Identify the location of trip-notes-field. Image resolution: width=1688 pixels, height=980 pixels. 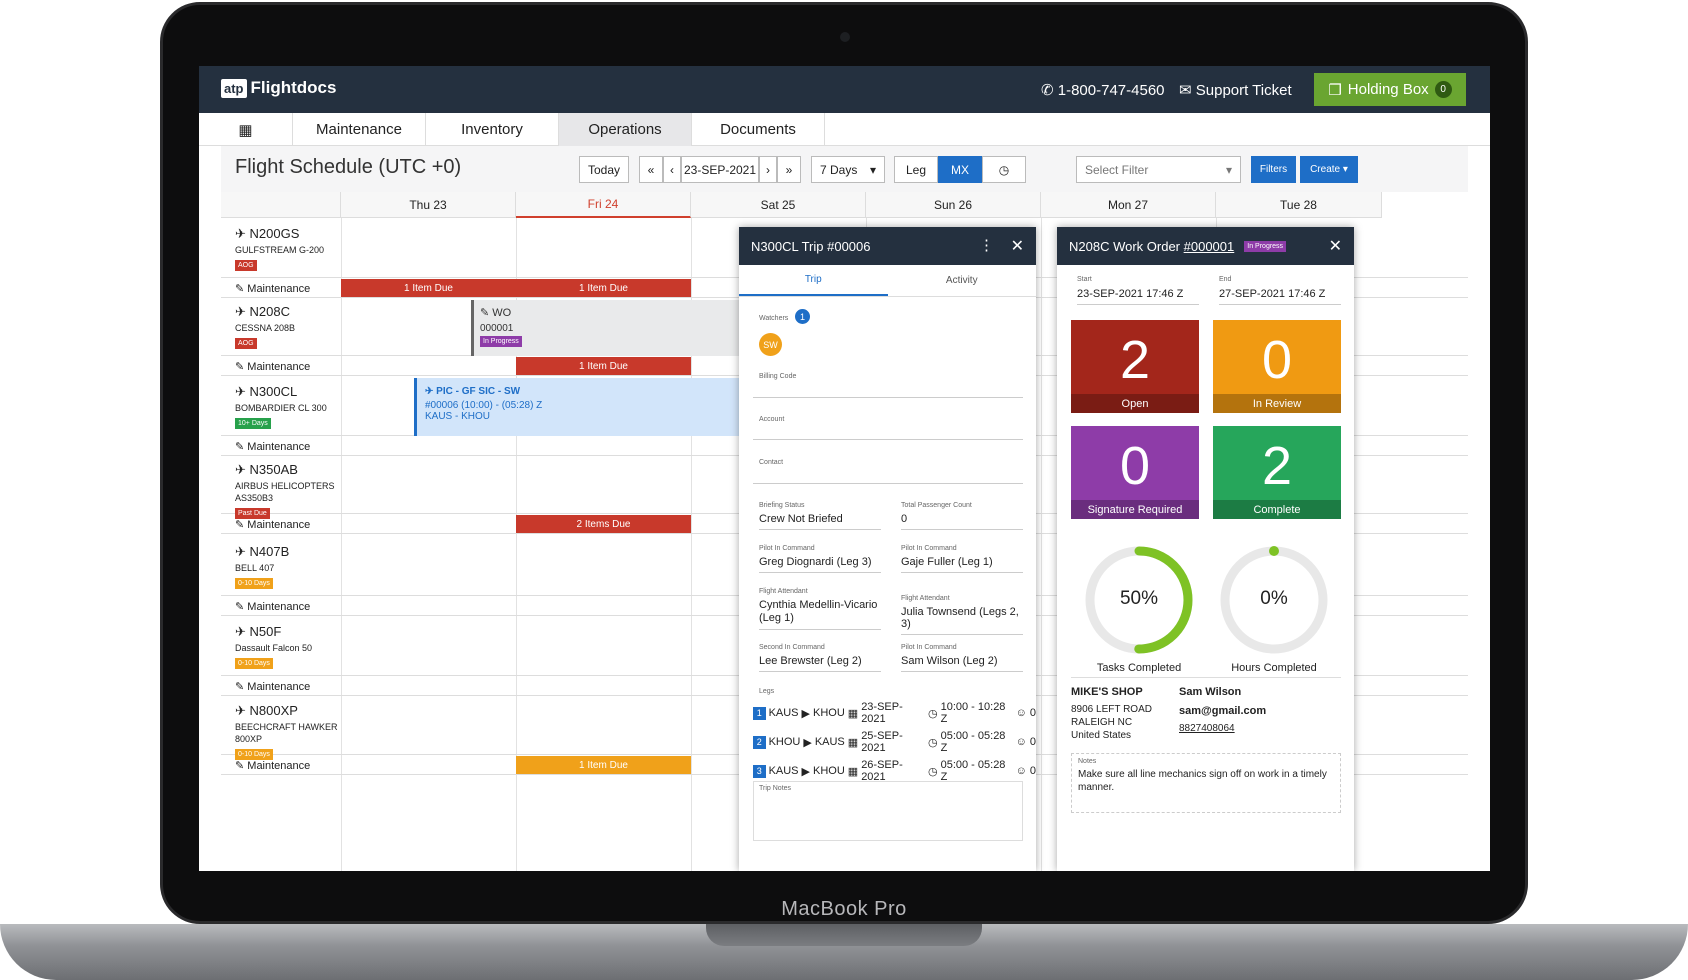
(888, 811).